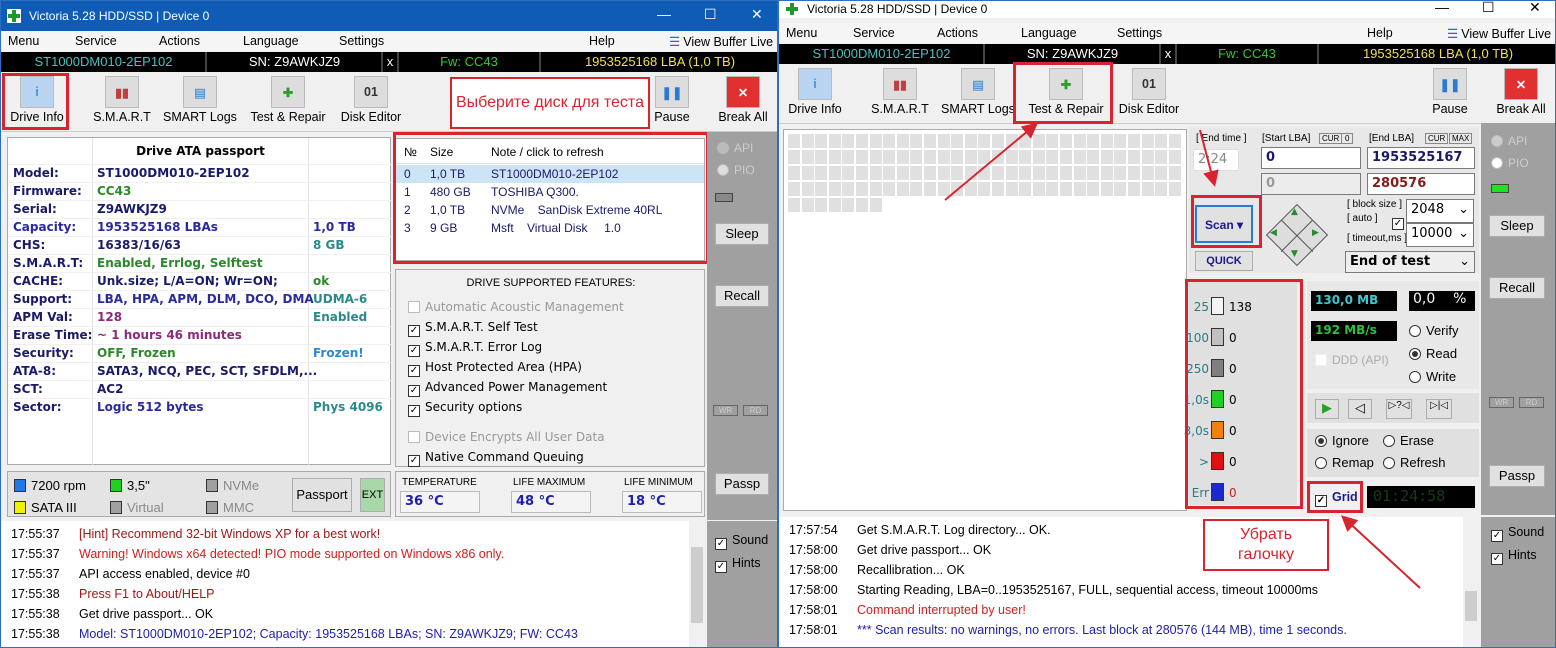 The width and height of the screenshot is (1556, 648). What do you see at coordinates (1209, 158) in the screenshot?
I see `arrow-to-scan` at bounding box center [1209, 158].